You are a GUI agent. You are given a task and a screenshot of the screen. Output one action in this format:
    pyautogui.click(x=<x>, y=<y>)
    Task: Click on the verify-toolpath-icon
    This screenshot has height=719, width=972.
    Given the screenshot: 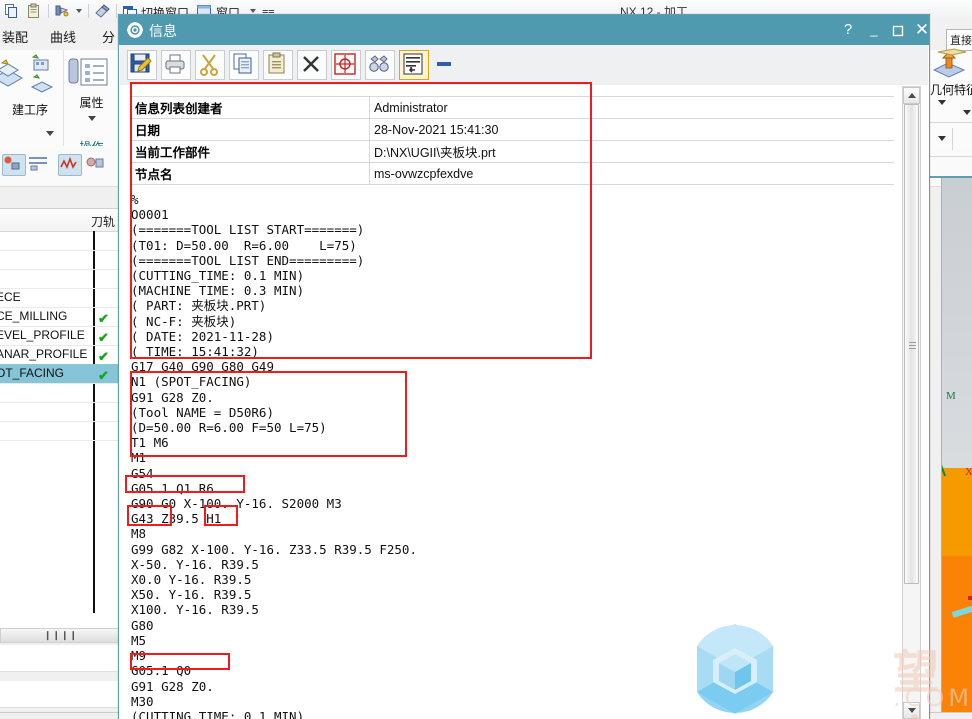 What is the action you would take?
    pyautogui.click(x=70, y=165)
    